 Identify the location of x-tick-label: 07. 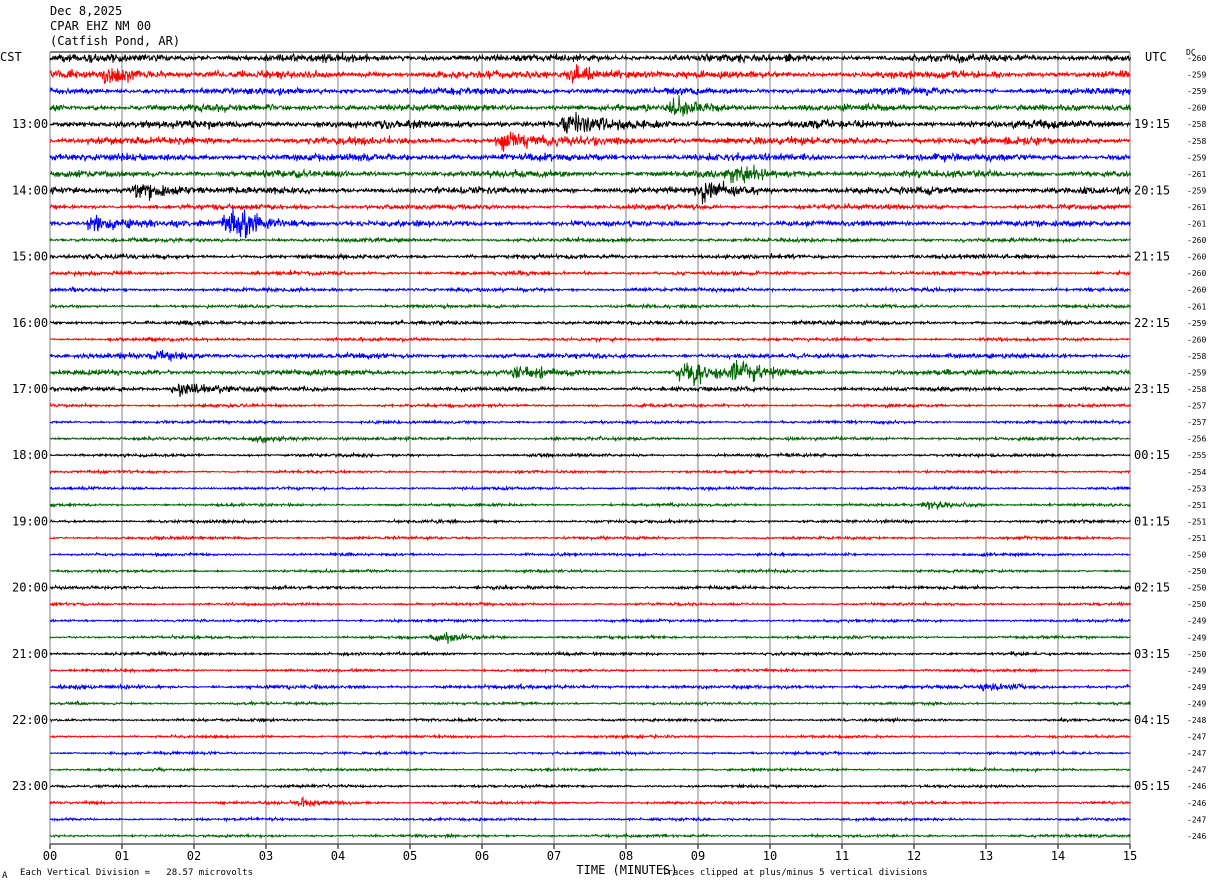
(554, 856).